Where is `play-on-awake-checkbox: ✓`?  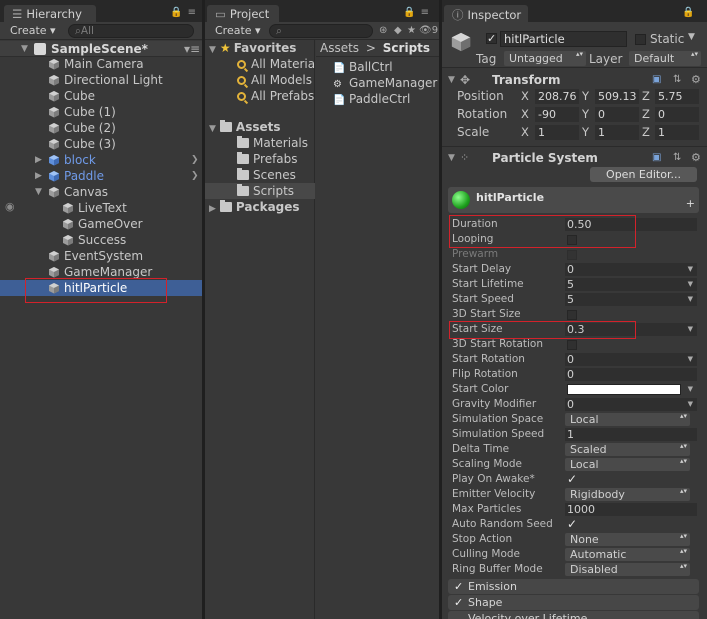 play-on-awake-checkbox: ✓ is located at coordinates (572, 479).